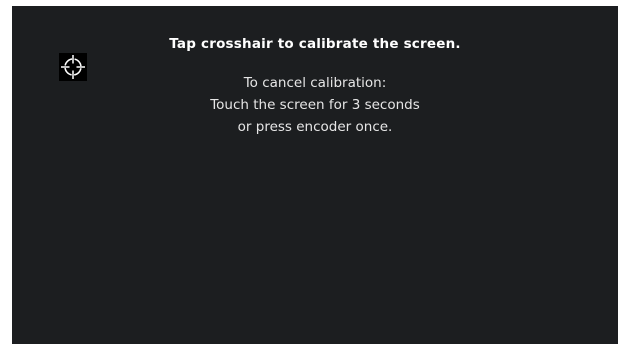 The width and height of the screenshot is (622, 344). I want to click on calibration-title: Tap crosshair to calibrate the screen., so click(315, 44).